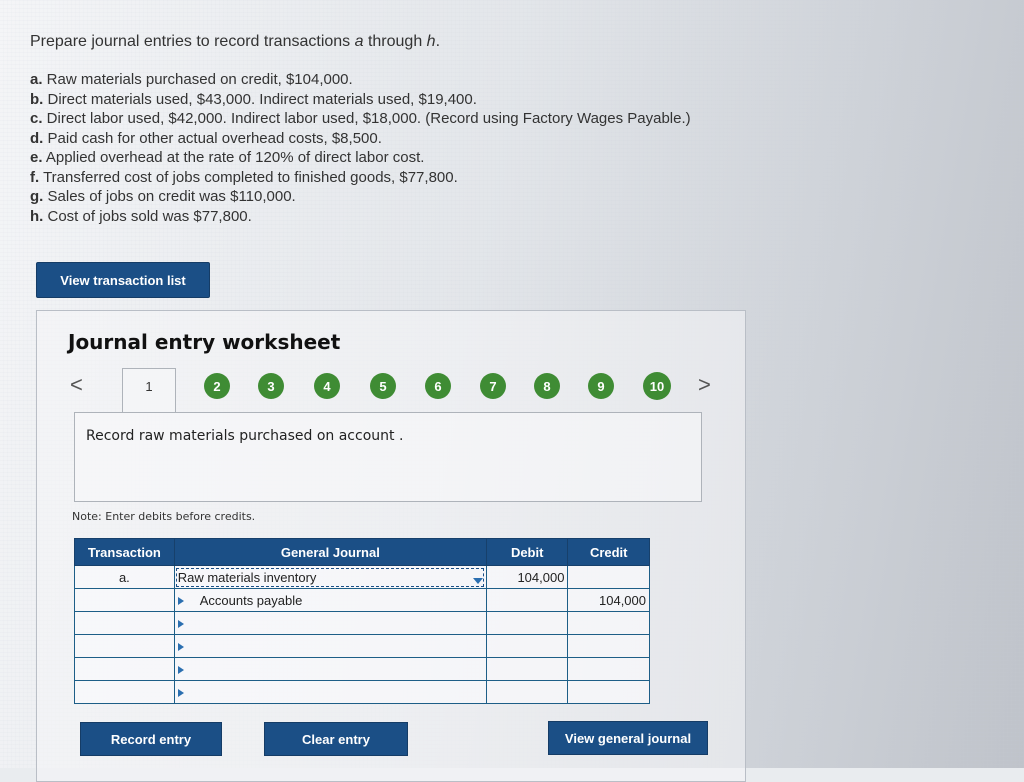 This screenshot has height=782, width=1024. What do you see at coordinates (217, 386) in the screenshot?
I see `step-2-button: 2` at bounding box center [217, 386].